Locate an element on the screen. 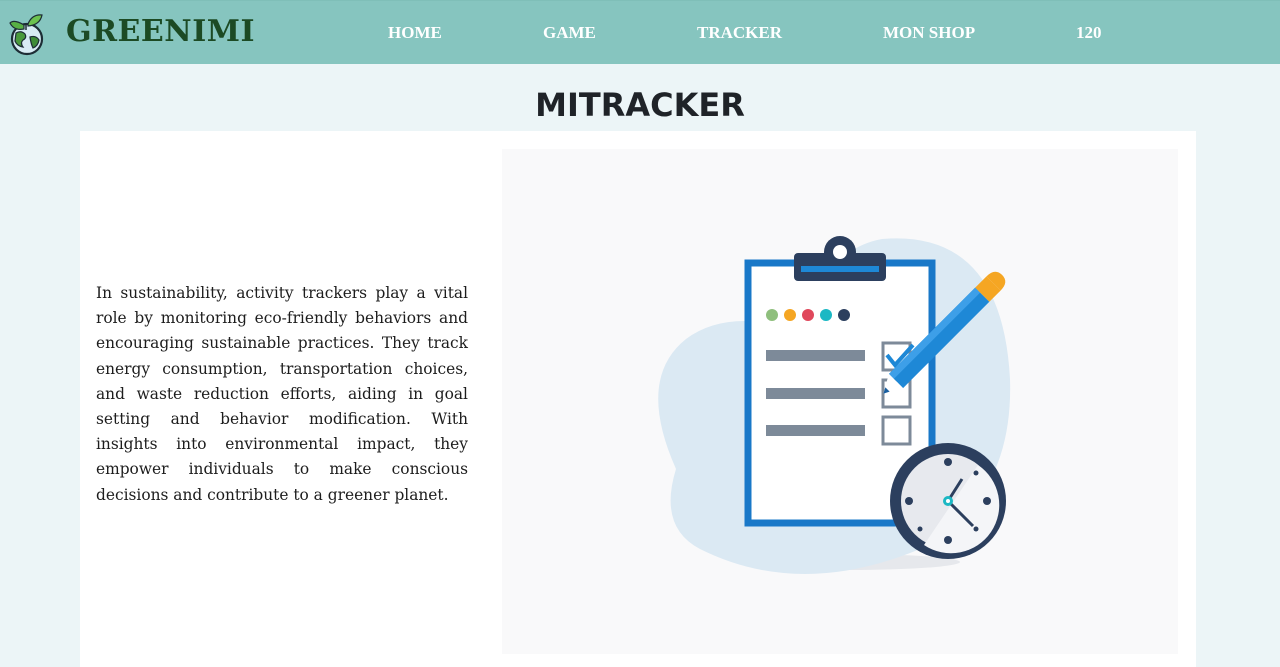 The height and width of the screenshot is (667, 1280). nav-item-tracker: TRACKER is located at coordinates (739, 33).